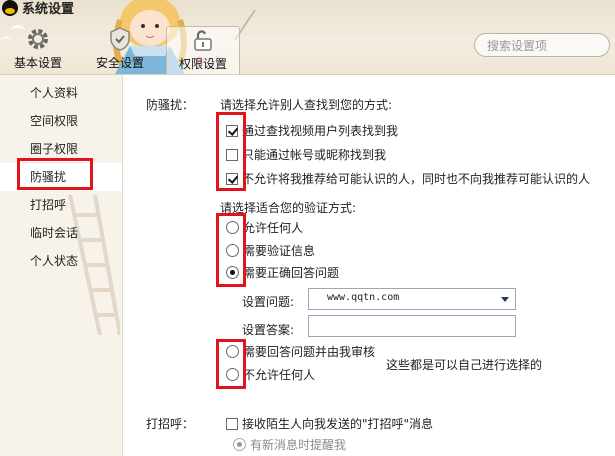 The height and width of the screenshot is (456, 615). I want to click on question-select: www.qqtn.com, so click(412, 299).